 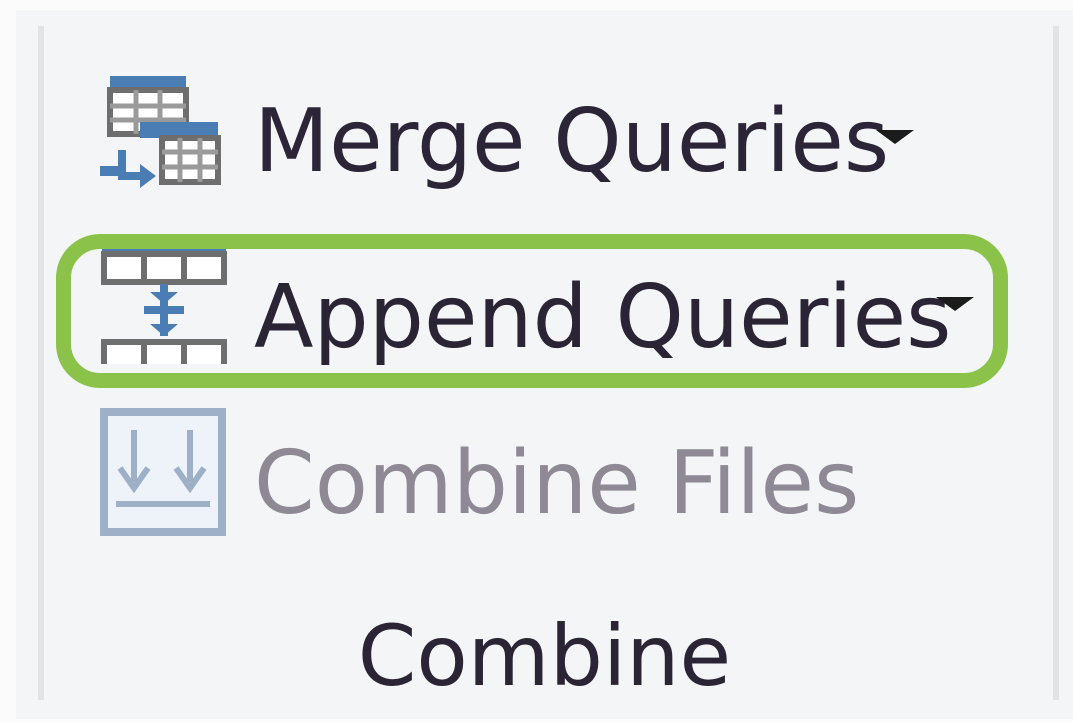 I want to click on group-title: Combine, so click(x=544, y=656).